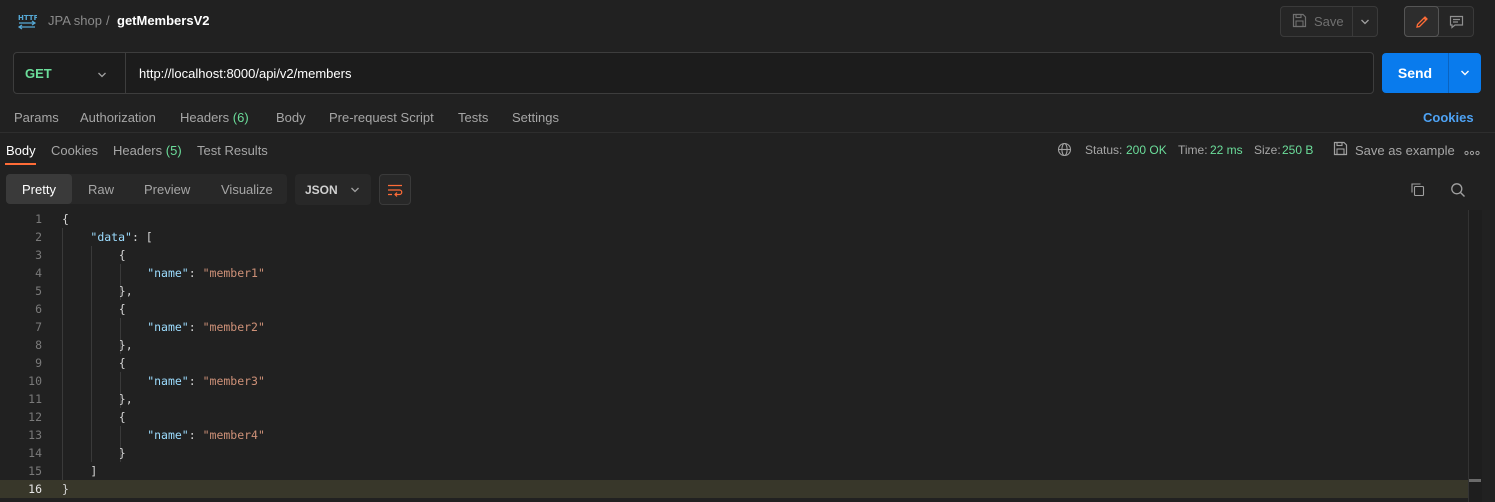  Describe the element at coordinates (38, 219) in the screenshot. I see `line-number: 1` at that location.